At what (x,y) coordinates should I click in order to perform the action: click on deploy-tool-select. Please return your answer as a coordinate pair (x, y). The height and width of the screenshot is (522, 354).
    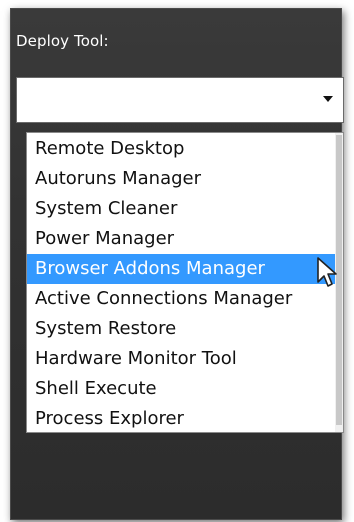
    Looking at the image, I should click on (180, 100).